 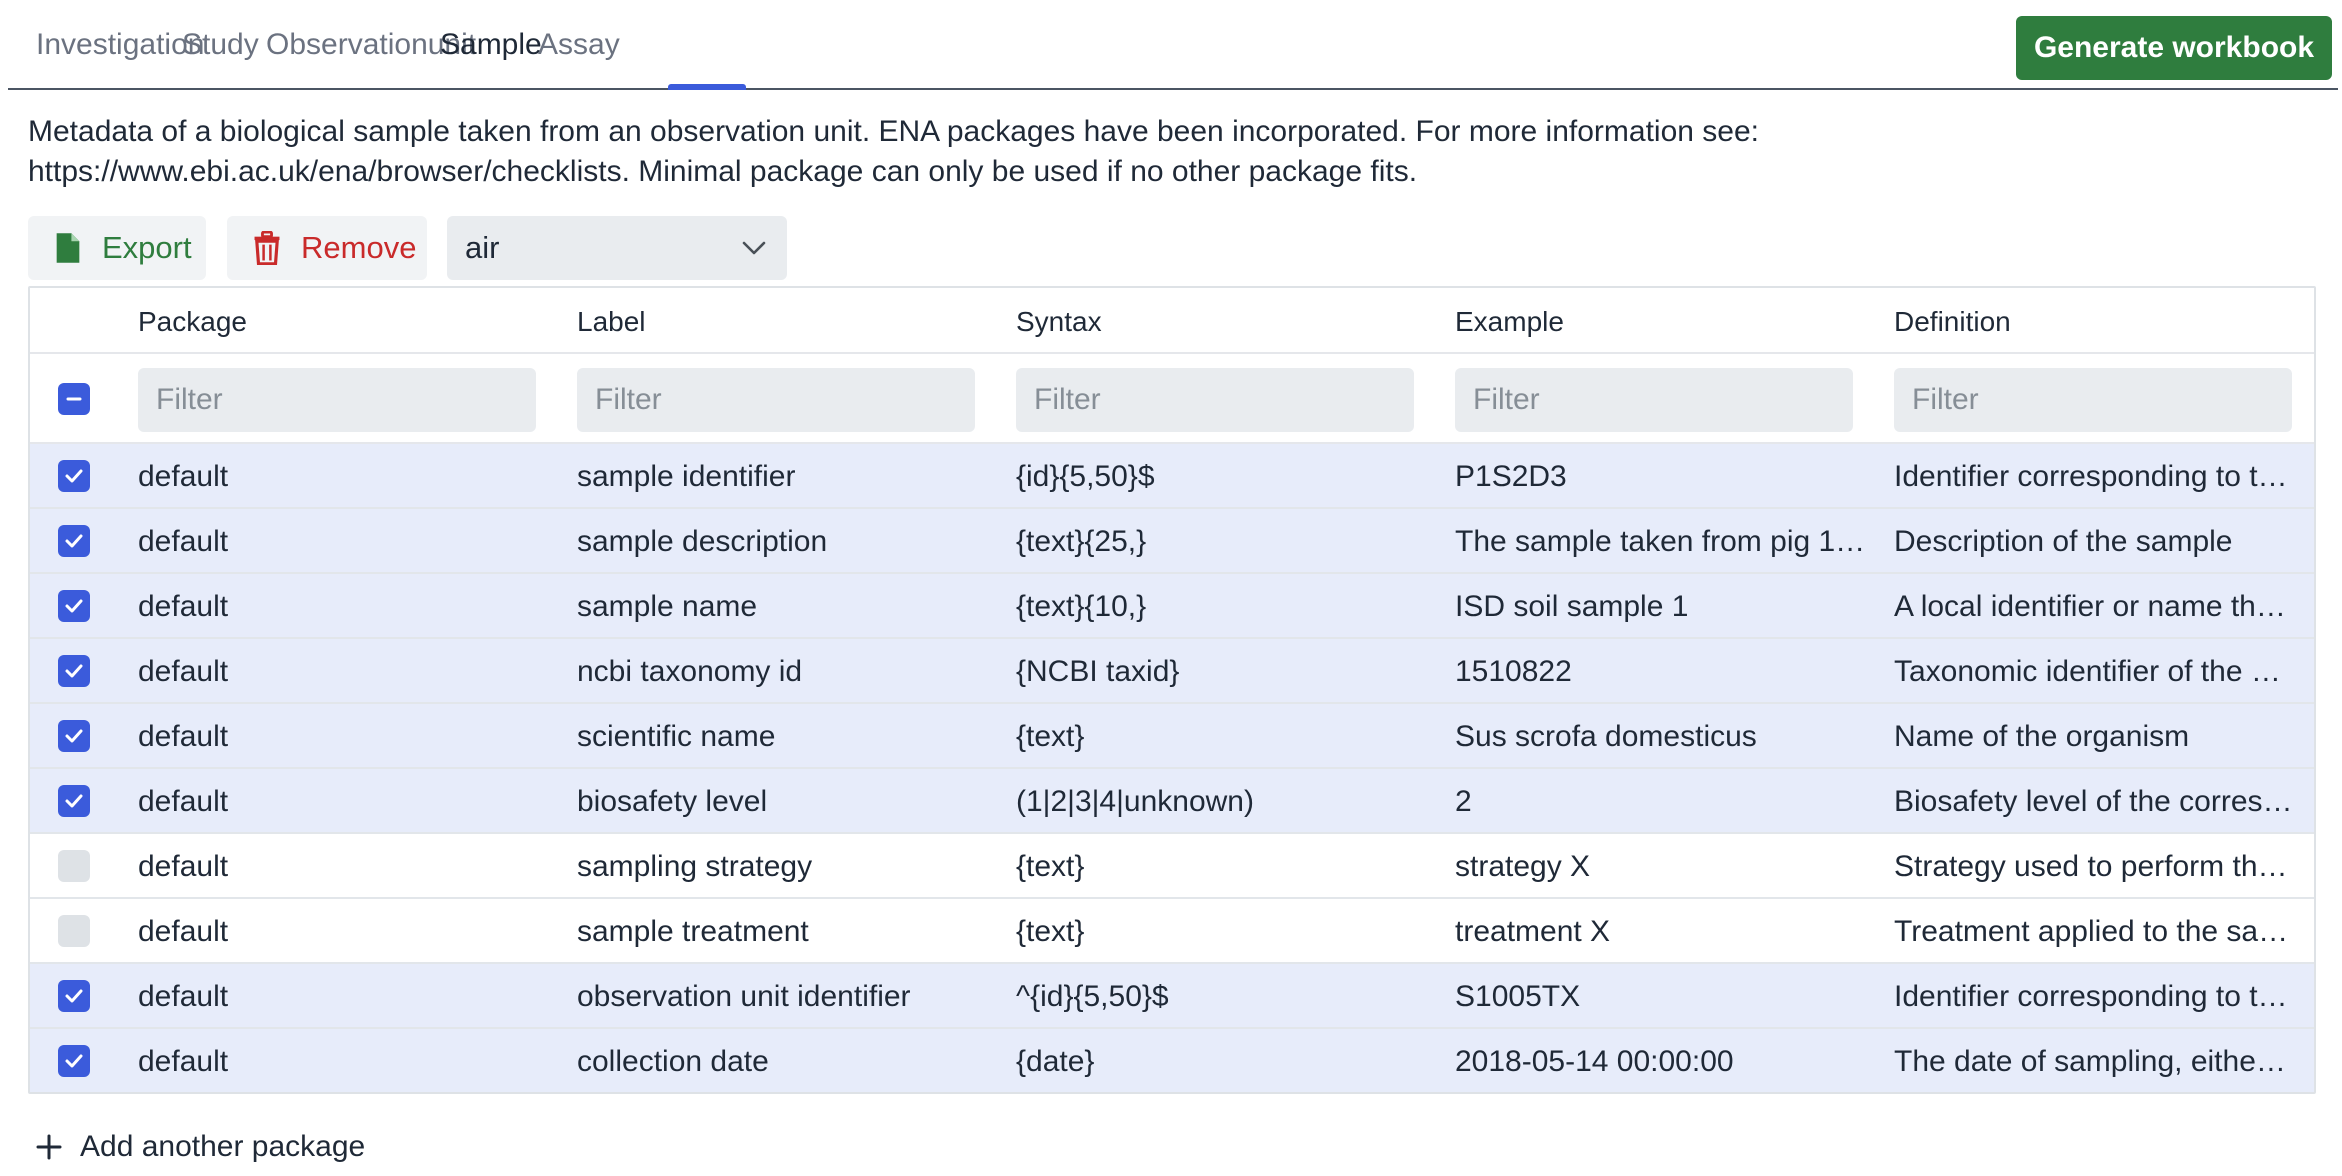 I want to click on cell-definition: Description of the sample, so click(x=2063, y=541).